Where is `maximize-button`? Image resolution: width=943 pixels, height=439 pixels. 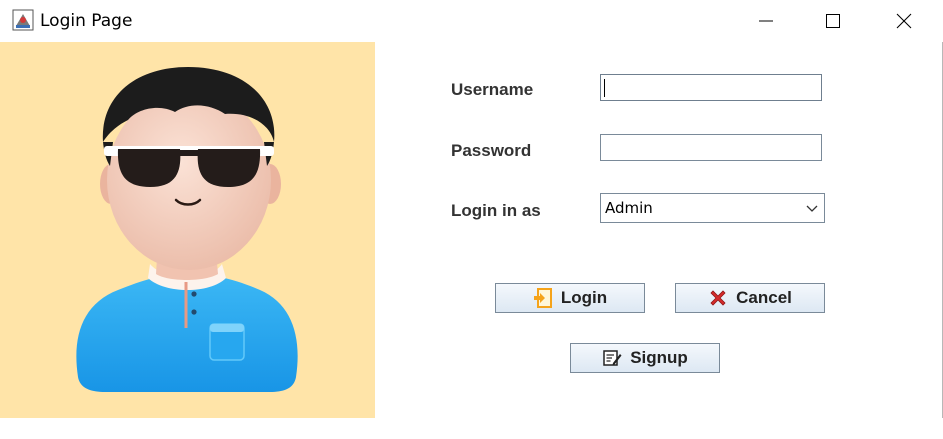 maximize-button is located at coordinates (833, 21).